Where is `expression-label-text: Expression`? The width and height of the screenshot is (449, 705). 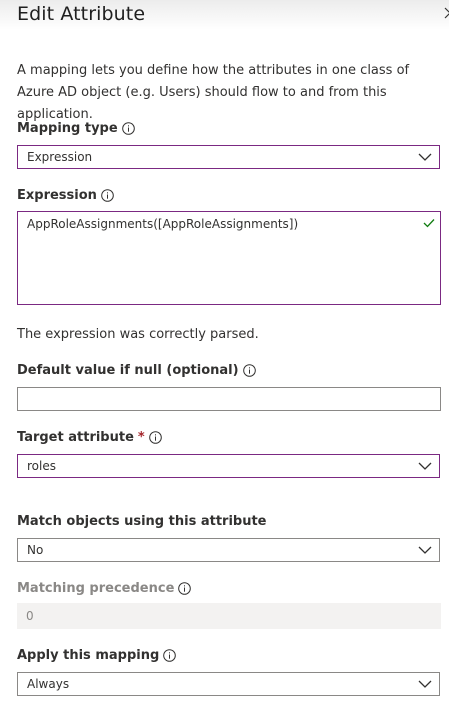
expression-label-text: Expression is located at coordinates (57, 195).